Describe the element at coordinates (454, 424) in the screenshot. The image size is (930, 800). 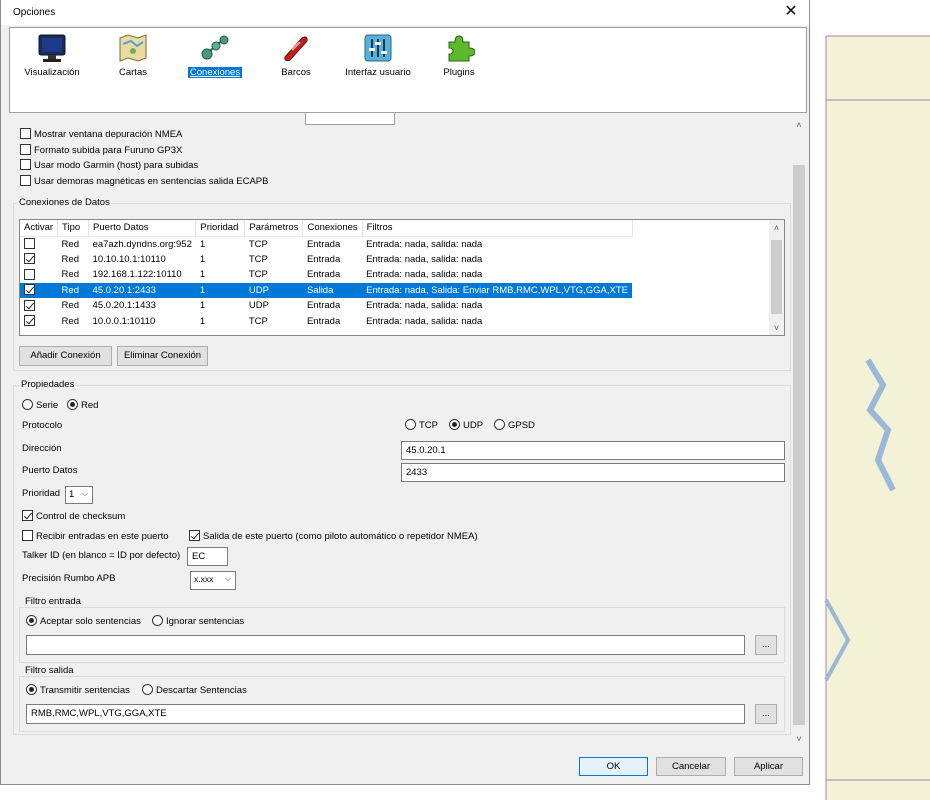
I see `udp-radio` at that location.